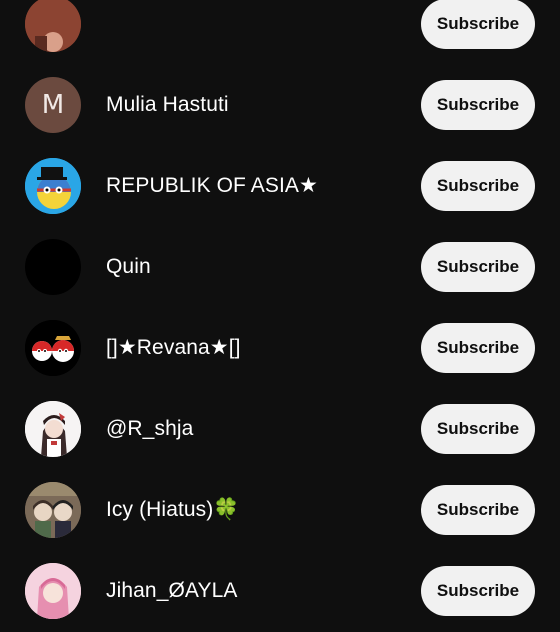 Image resolution: width=560 pixels, height=632 pixels. Describe the element at coordinates (280, 267) in the screenshot. I see `channel-row: Quin Subscribe` at that location.